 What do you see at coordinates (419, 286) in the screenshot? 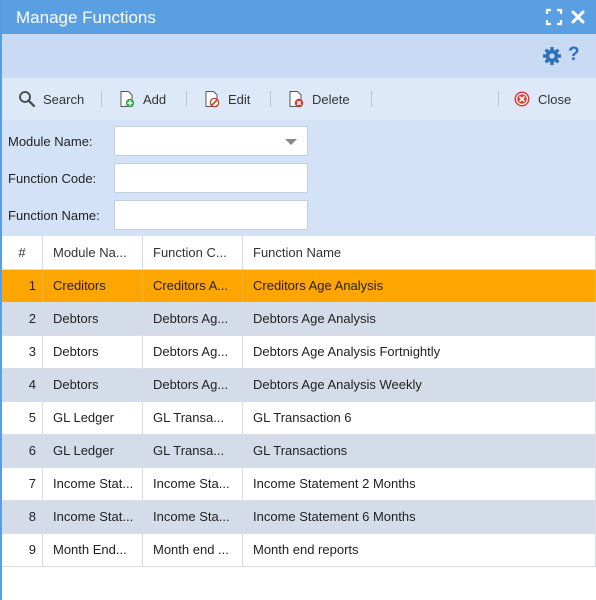
I see `function-name-cell: Creditors Age Analysis` at bounding box center [419, 286].